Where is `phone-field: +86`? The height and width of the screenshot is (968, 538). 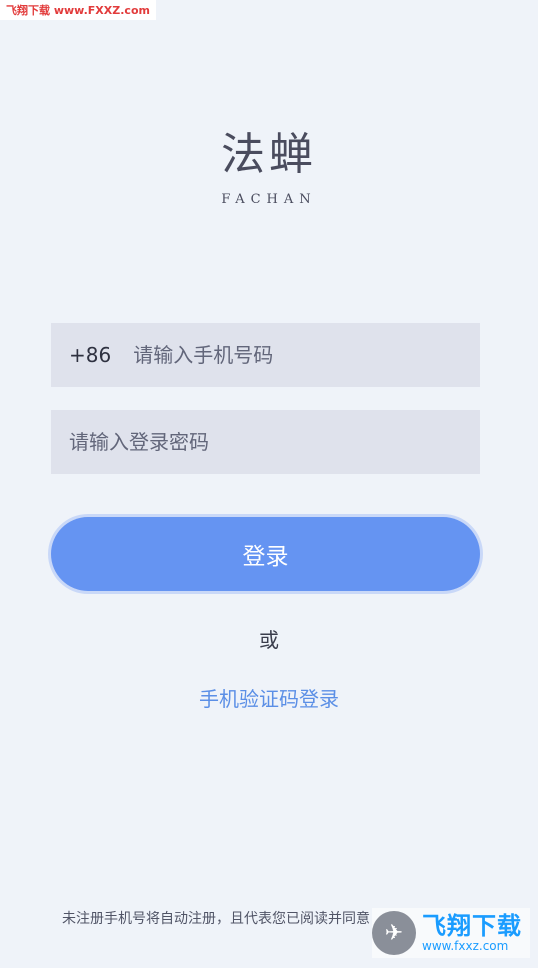 phone-field: +86 is located at coordinates (265, 355).